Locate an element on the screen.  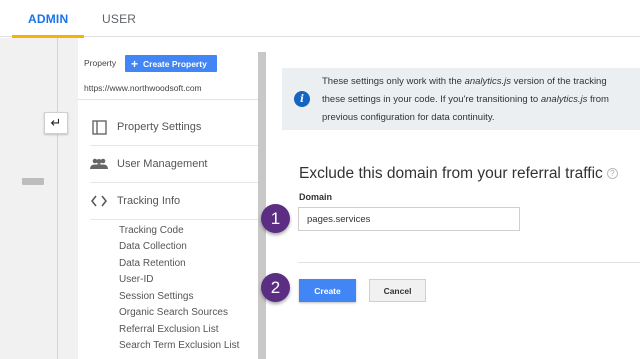
menu-divider is located at coordinates (174, 219).